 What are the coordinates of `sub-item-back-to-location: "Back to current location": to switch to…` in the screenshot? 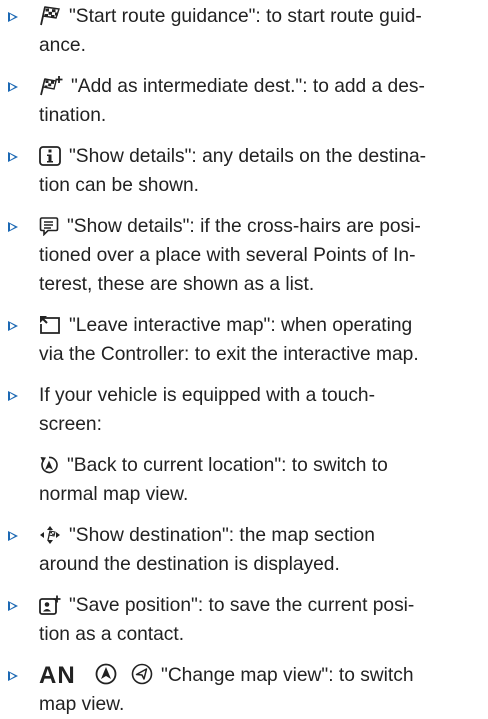 It's located at (263, 480).